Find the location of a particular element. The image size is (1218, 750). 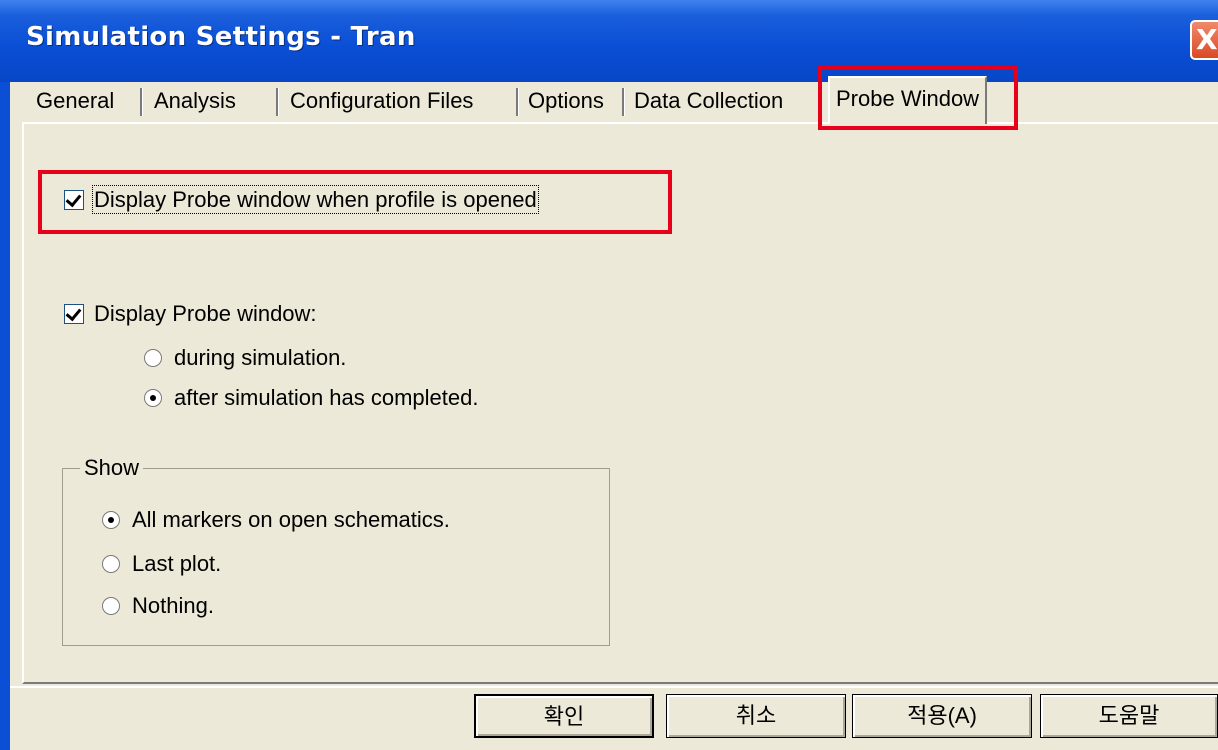

separator is located at coordinates (614, 687).